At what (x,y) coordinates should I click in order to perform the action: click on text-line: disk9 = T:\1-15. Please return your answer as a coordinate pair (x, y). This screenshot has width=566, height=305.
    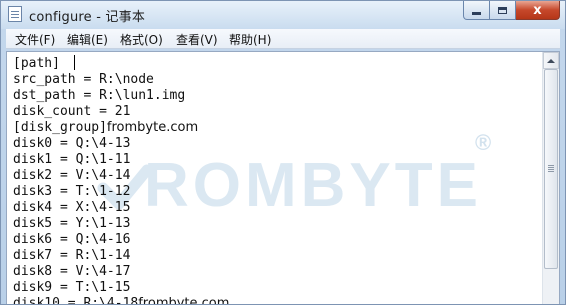
    Looking at the image, I should click on (72, 287).